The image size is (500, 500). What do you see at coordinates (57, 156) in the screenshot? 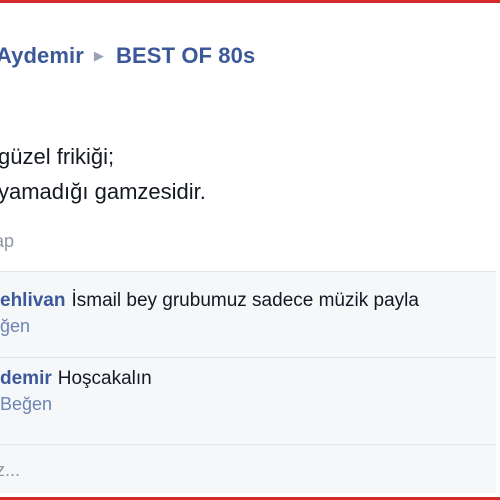
I see `post-text-line: güzel frikiği;` at bounding box center [57, 156].